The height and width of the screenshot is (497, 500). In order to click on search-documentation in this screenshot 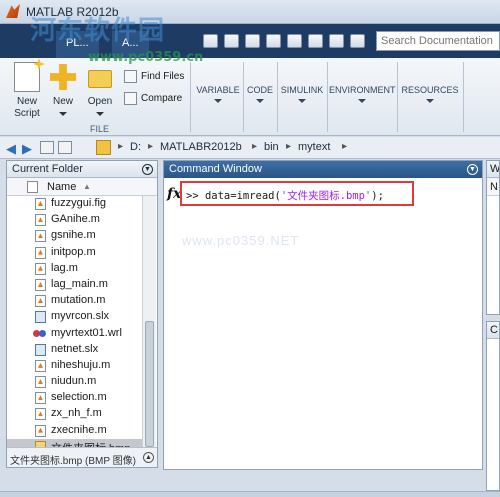, I will do `click(438, 41)`.